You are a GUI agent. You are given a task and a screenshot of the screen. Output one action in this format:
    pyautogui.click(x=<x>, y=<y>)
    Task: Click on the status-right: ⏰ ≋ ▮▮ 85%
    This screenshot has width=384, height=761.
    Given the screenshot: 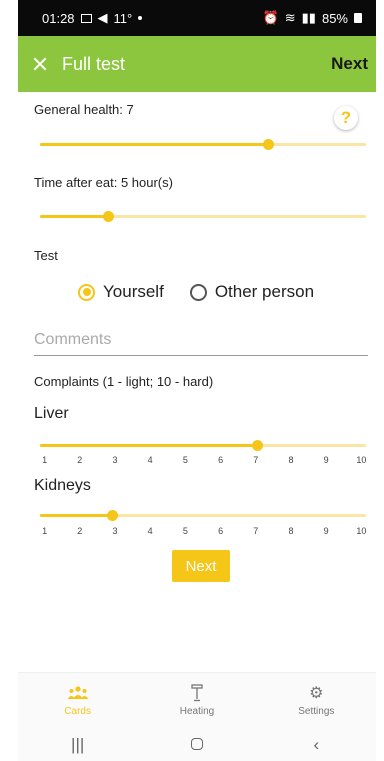 What is the action you would take?
    pyautogui.click(x=312, y=18)
    